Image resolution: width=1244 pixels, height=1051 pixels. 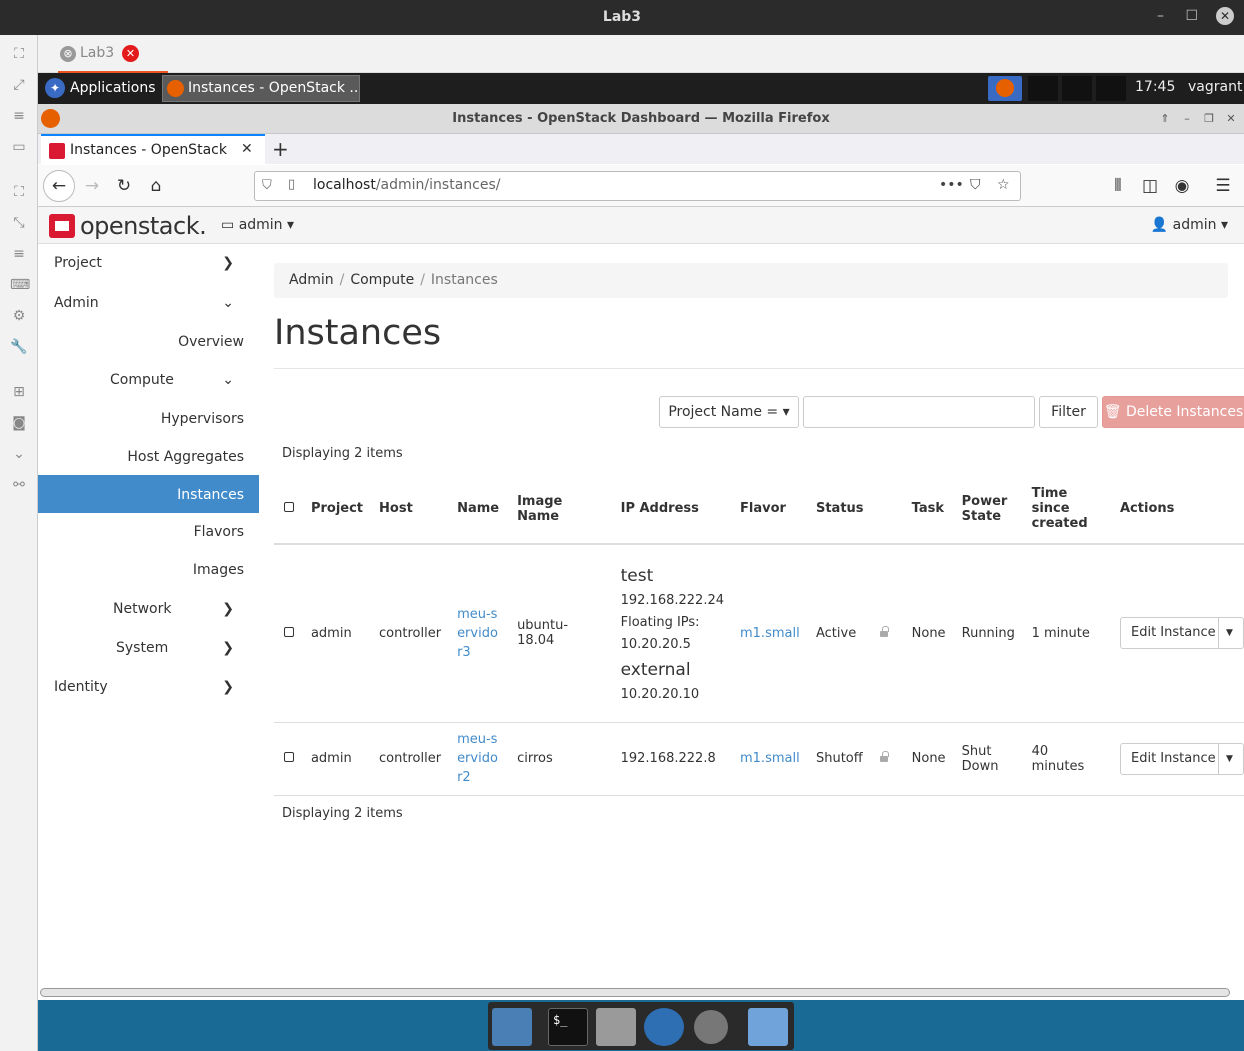 What do you see at coordinates (257, 225) in the screenshot?
I see `project-selector: ▭ admin ▾` at bounding box center [257, 225].